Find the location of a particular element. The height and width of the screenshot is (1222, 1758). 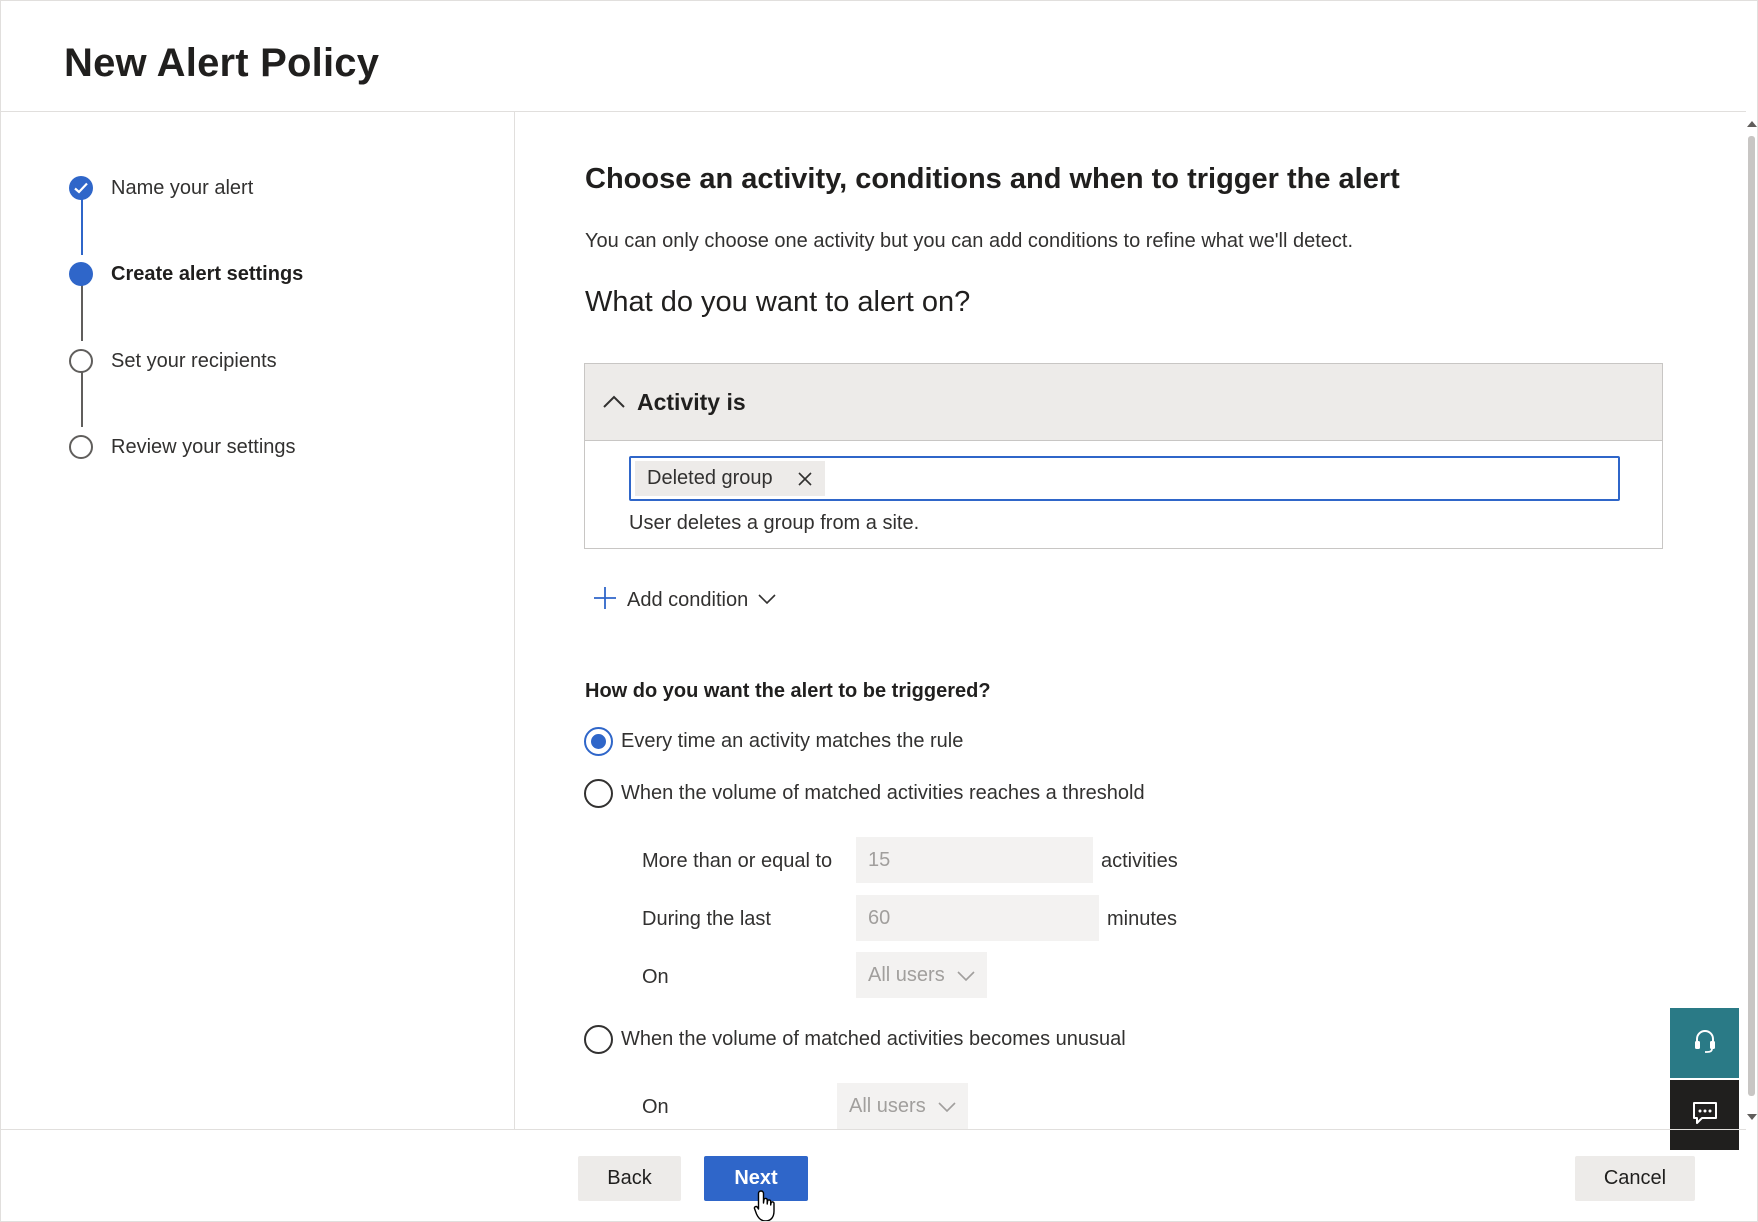

step-label: Name your alert is located at coordinates (182, 187).